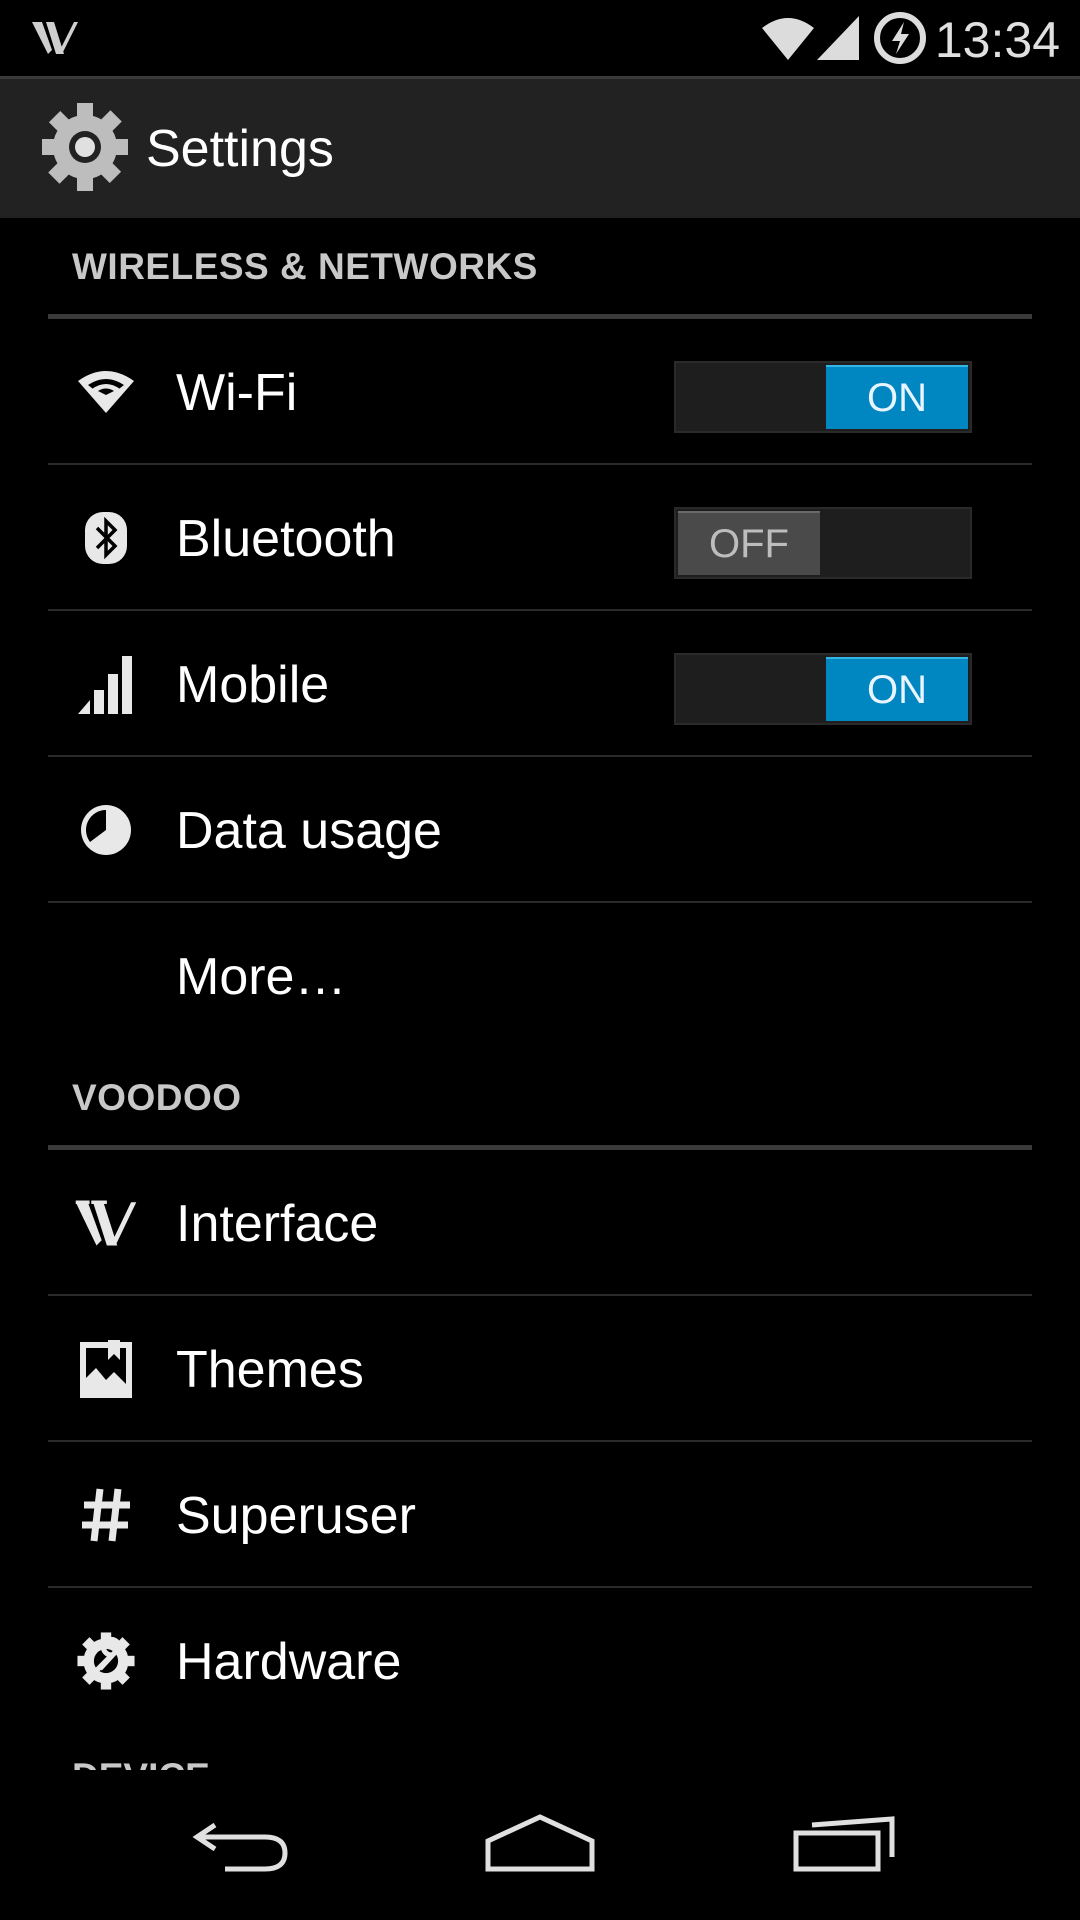 This screenshot has height=1920, width=1080. I want to click on section-header-label: VOODOO, so click(157, 1097).